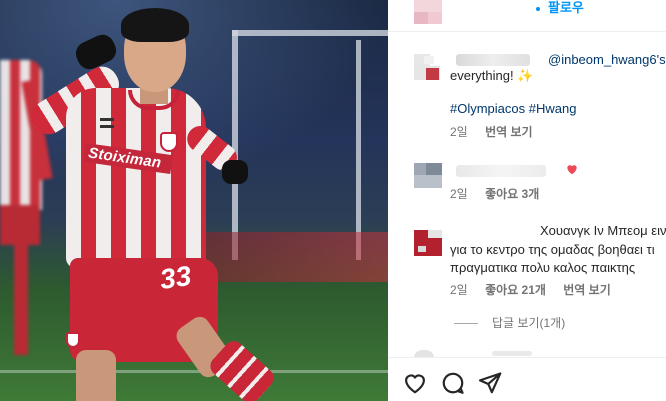 Image resolution: width=666 pixels, height=401 pixels. I want to click on author-avatar, so click(429, 14).